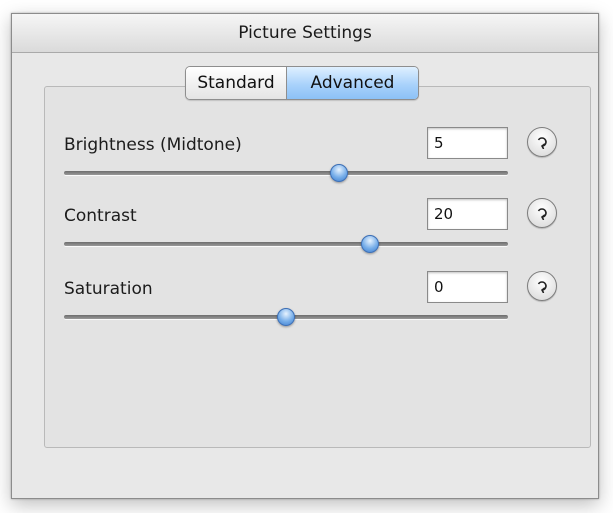 The height and width of the screenshot is (513, 613). Describe the element at coordinates (236, 83) in the screenshot. I see `tab-standard: Standard` at that location.